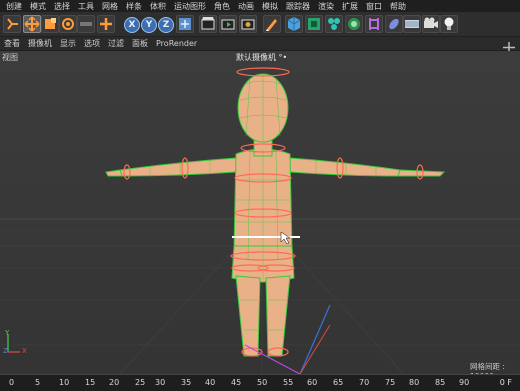 Image resolution: width=520 pixels, height=391 pixels. I want to click on menu-item-10: 模拟, so click(270, 6).